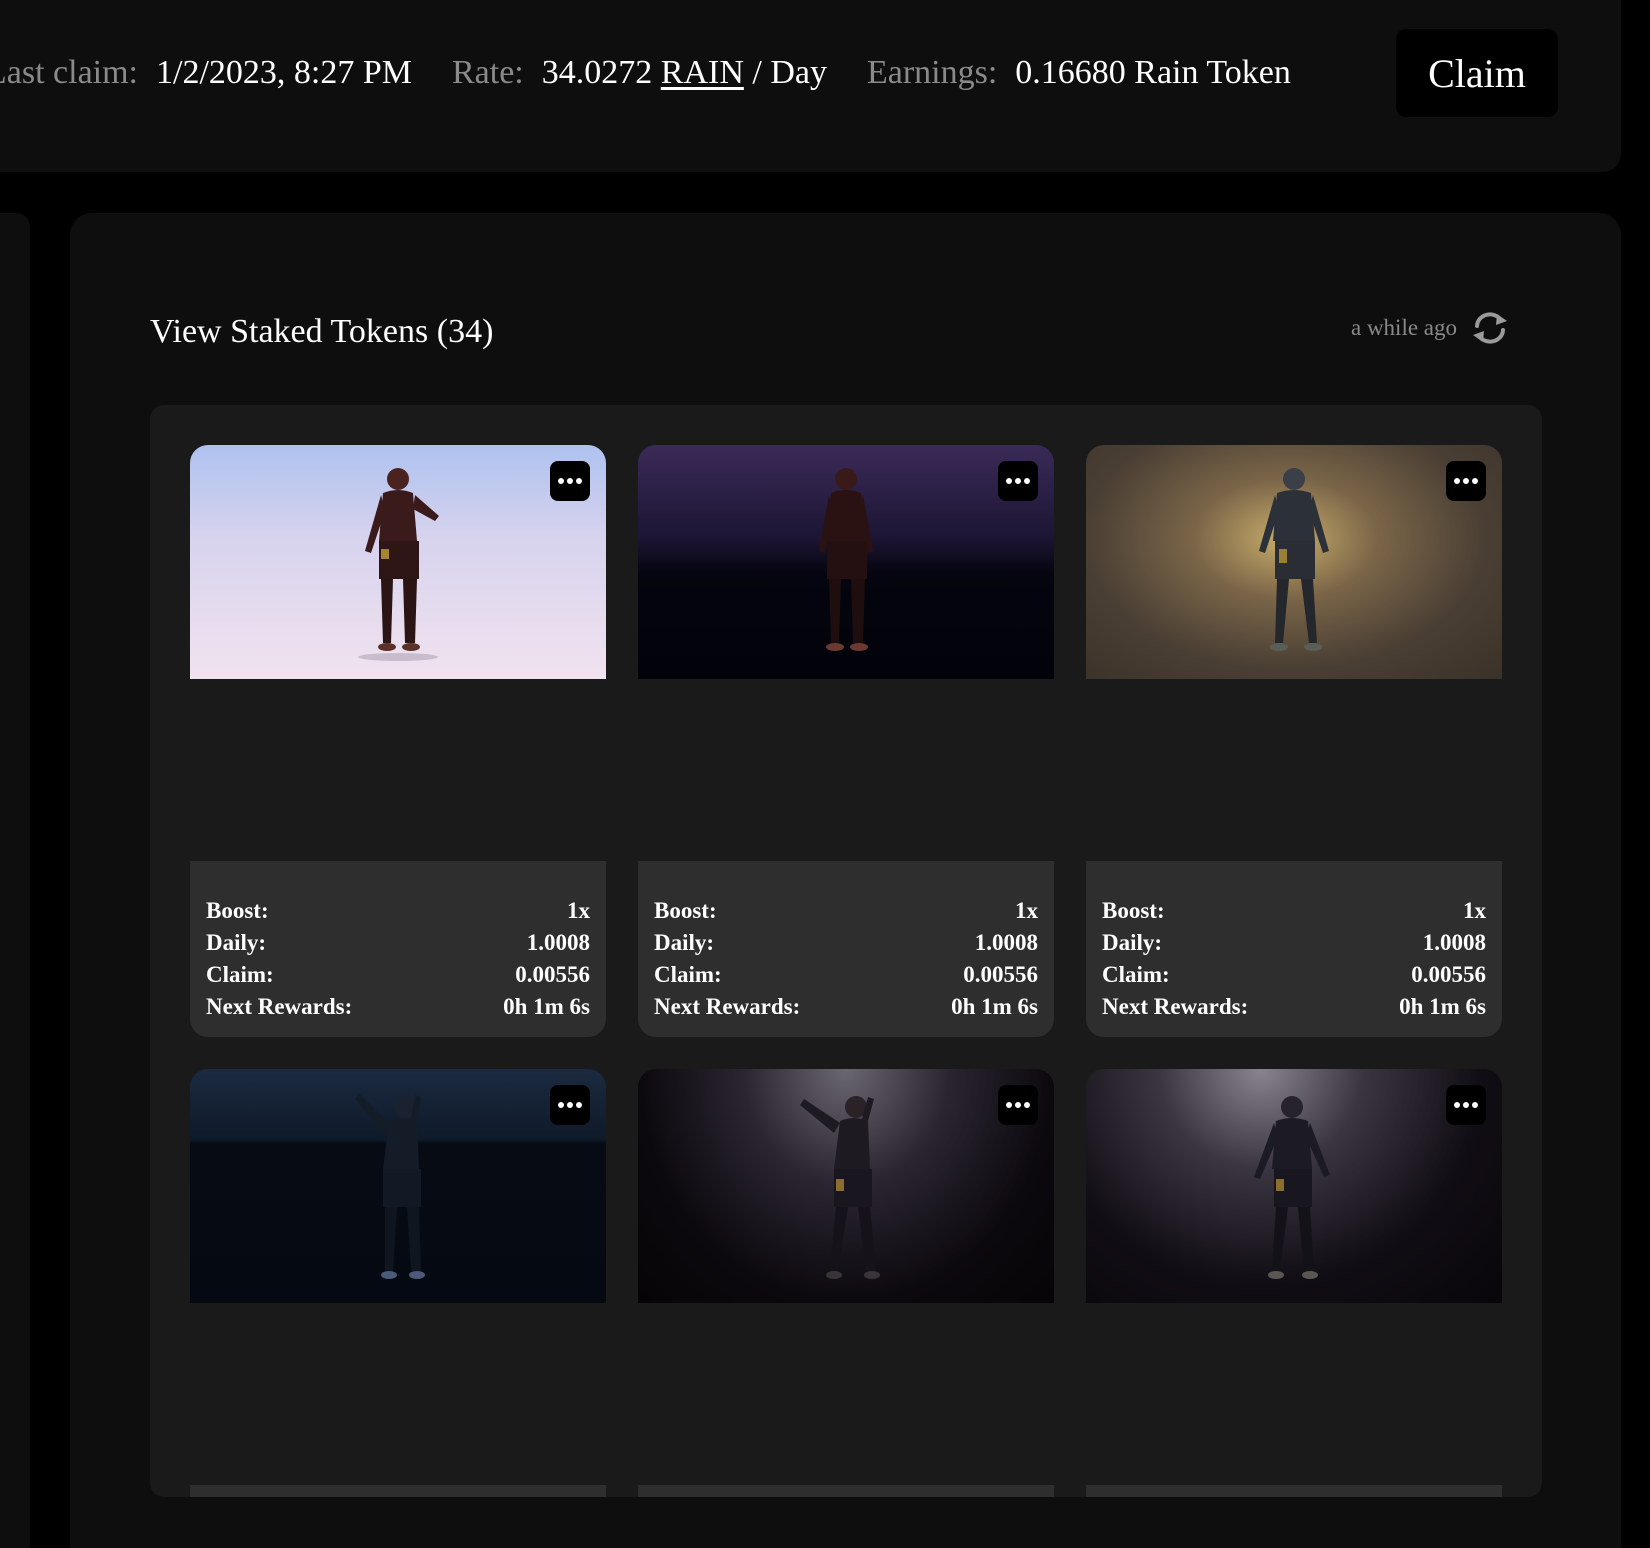 This screenshot has width=1650, height=1548. I want to click on last-claim-value: 1/2/2023, 8:27 PM, so click(284, 72).